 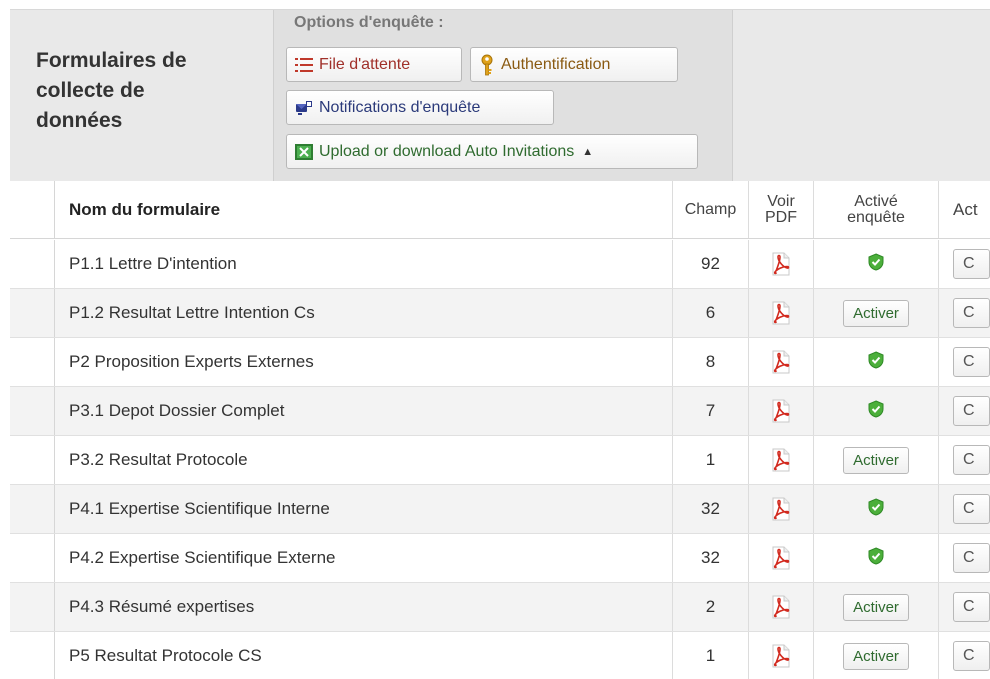 I want to click on notification-icon, so click(x=304, y=108).